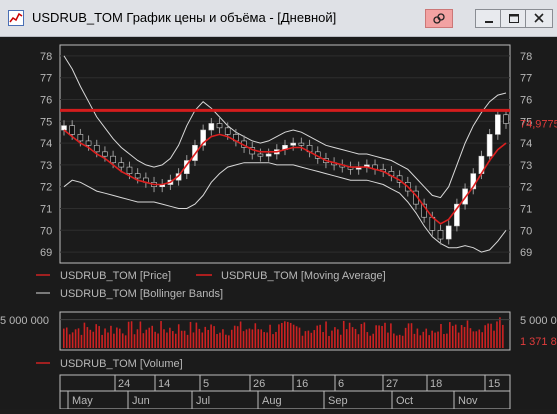 The width and height of the screenshot is (557, 414). I want to click on close-button, so click(539, 18).